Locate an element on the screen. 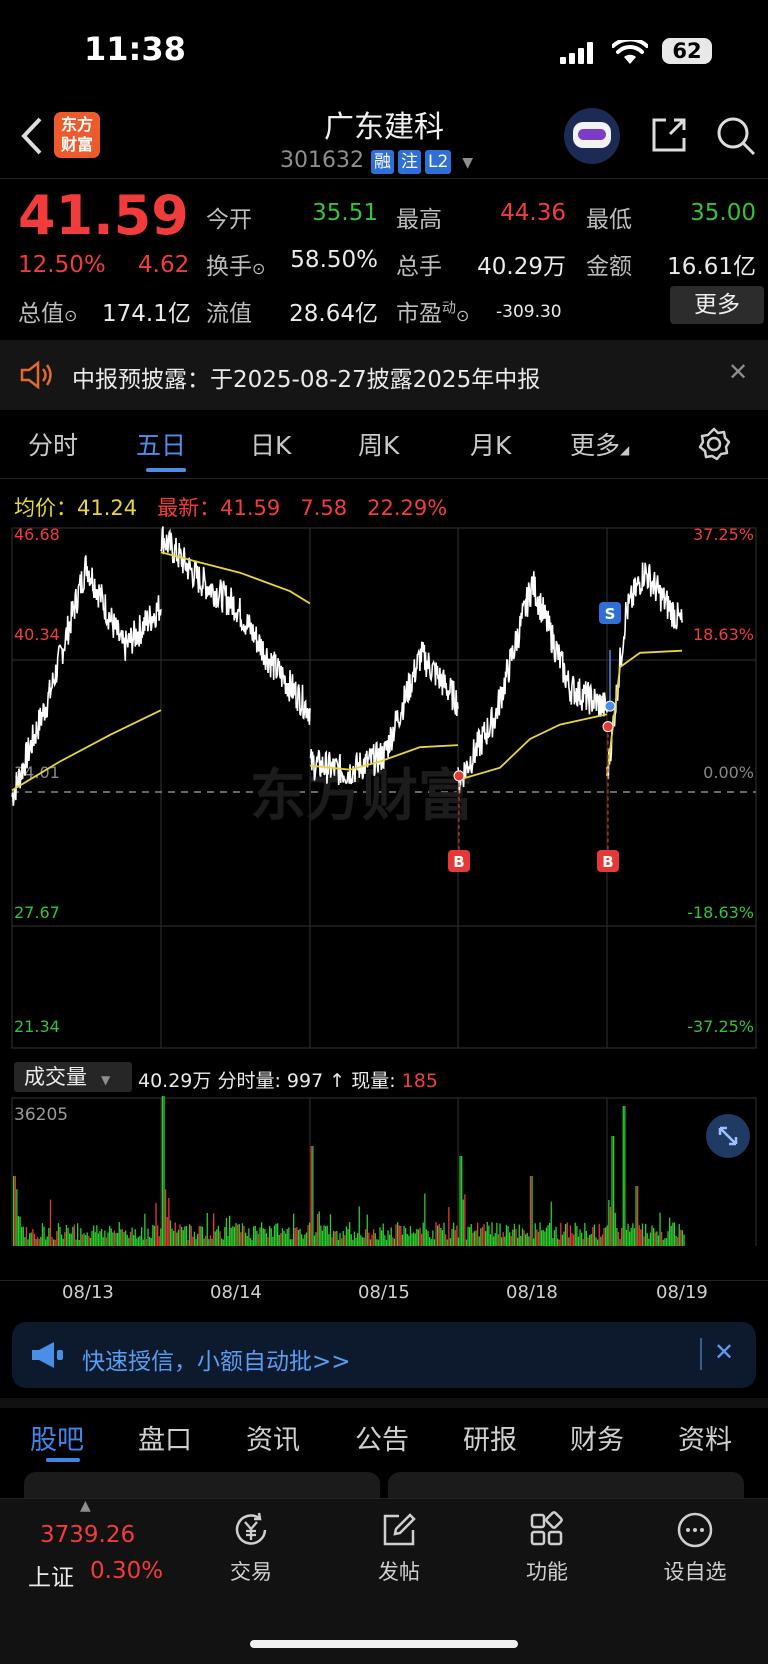  volume-info: 40.29万 分时量: 997 ↑ 现量: 185 is located at coordinates (288, 1081).